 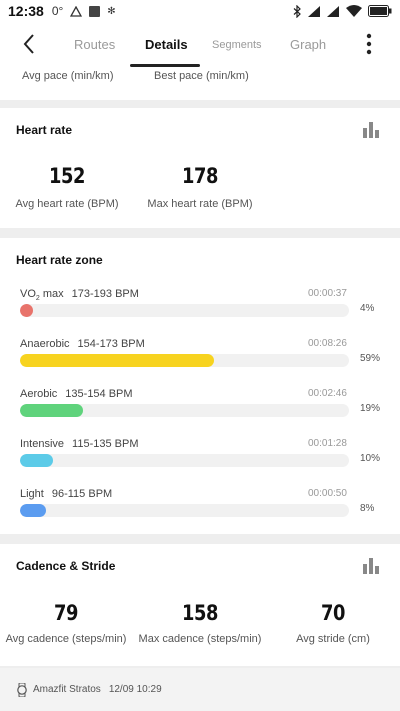 What do you see at coordinates (67, 176) in the screenshot?
I see `avg-heart-rate-value: 152` at bounding box center [67, 176].